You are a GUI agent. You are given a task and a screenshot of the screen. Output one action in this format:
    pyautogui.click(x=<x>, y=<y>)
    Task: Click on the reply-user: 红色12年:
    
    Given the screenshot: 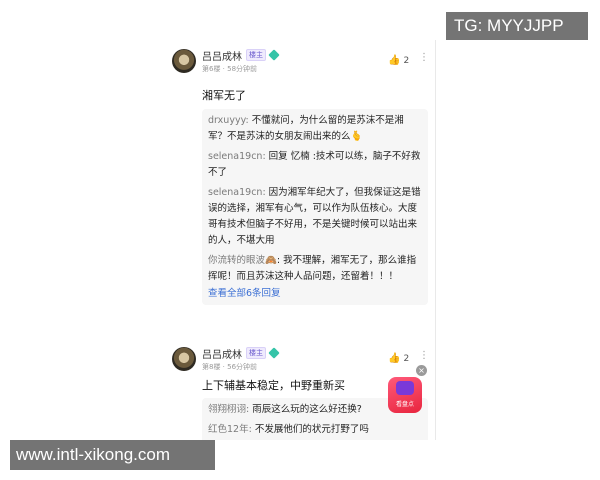 What is the action you would take?
    pyautogui.click(x=230, y=429)
    